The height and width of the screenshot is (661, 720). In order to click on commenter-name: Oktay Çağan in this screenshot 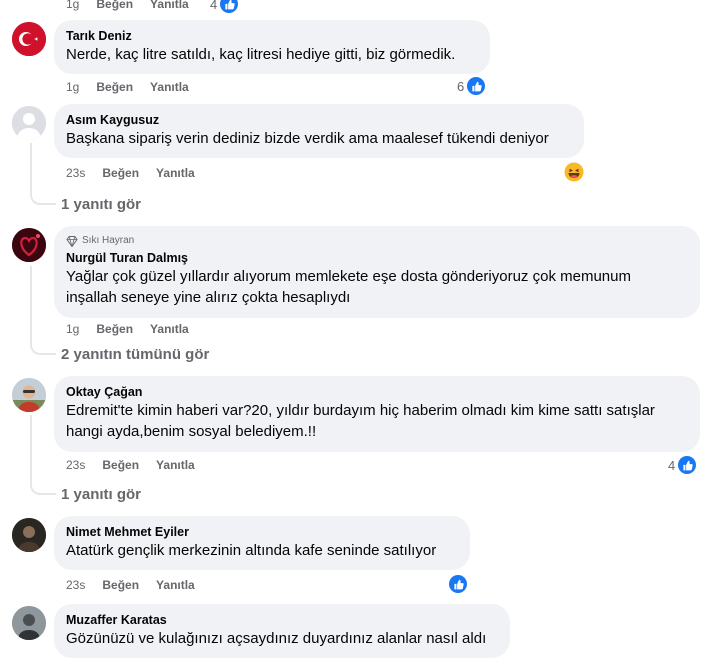, I will do `click(377, 392)`.